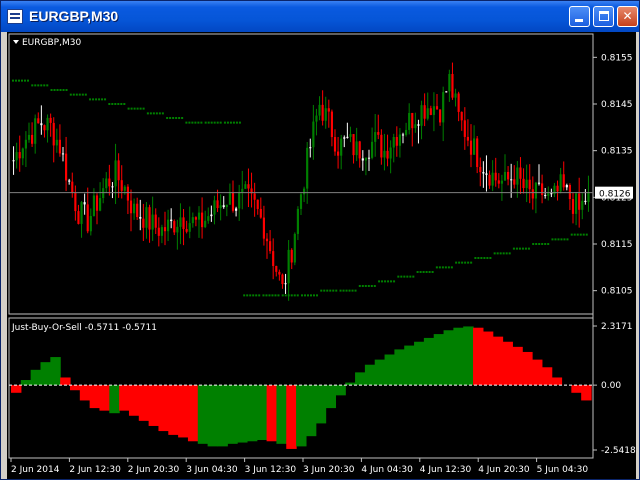 The image size is (640, 480). Describe the element at coordinates (579, 16) in the screenshot. I see `minimize-button` at that location.